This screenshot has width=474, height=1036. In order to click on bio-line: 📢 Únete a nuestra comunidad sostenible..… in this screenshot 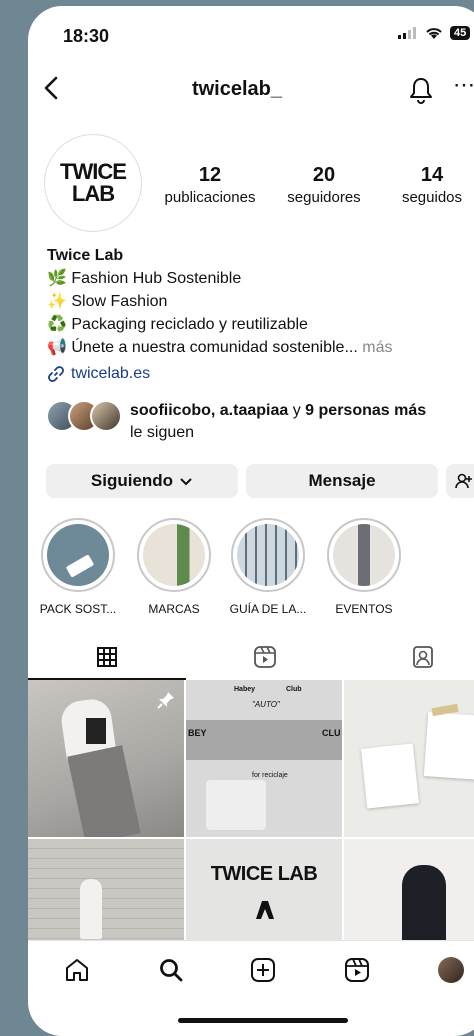, I will do `click(260, 347)`.